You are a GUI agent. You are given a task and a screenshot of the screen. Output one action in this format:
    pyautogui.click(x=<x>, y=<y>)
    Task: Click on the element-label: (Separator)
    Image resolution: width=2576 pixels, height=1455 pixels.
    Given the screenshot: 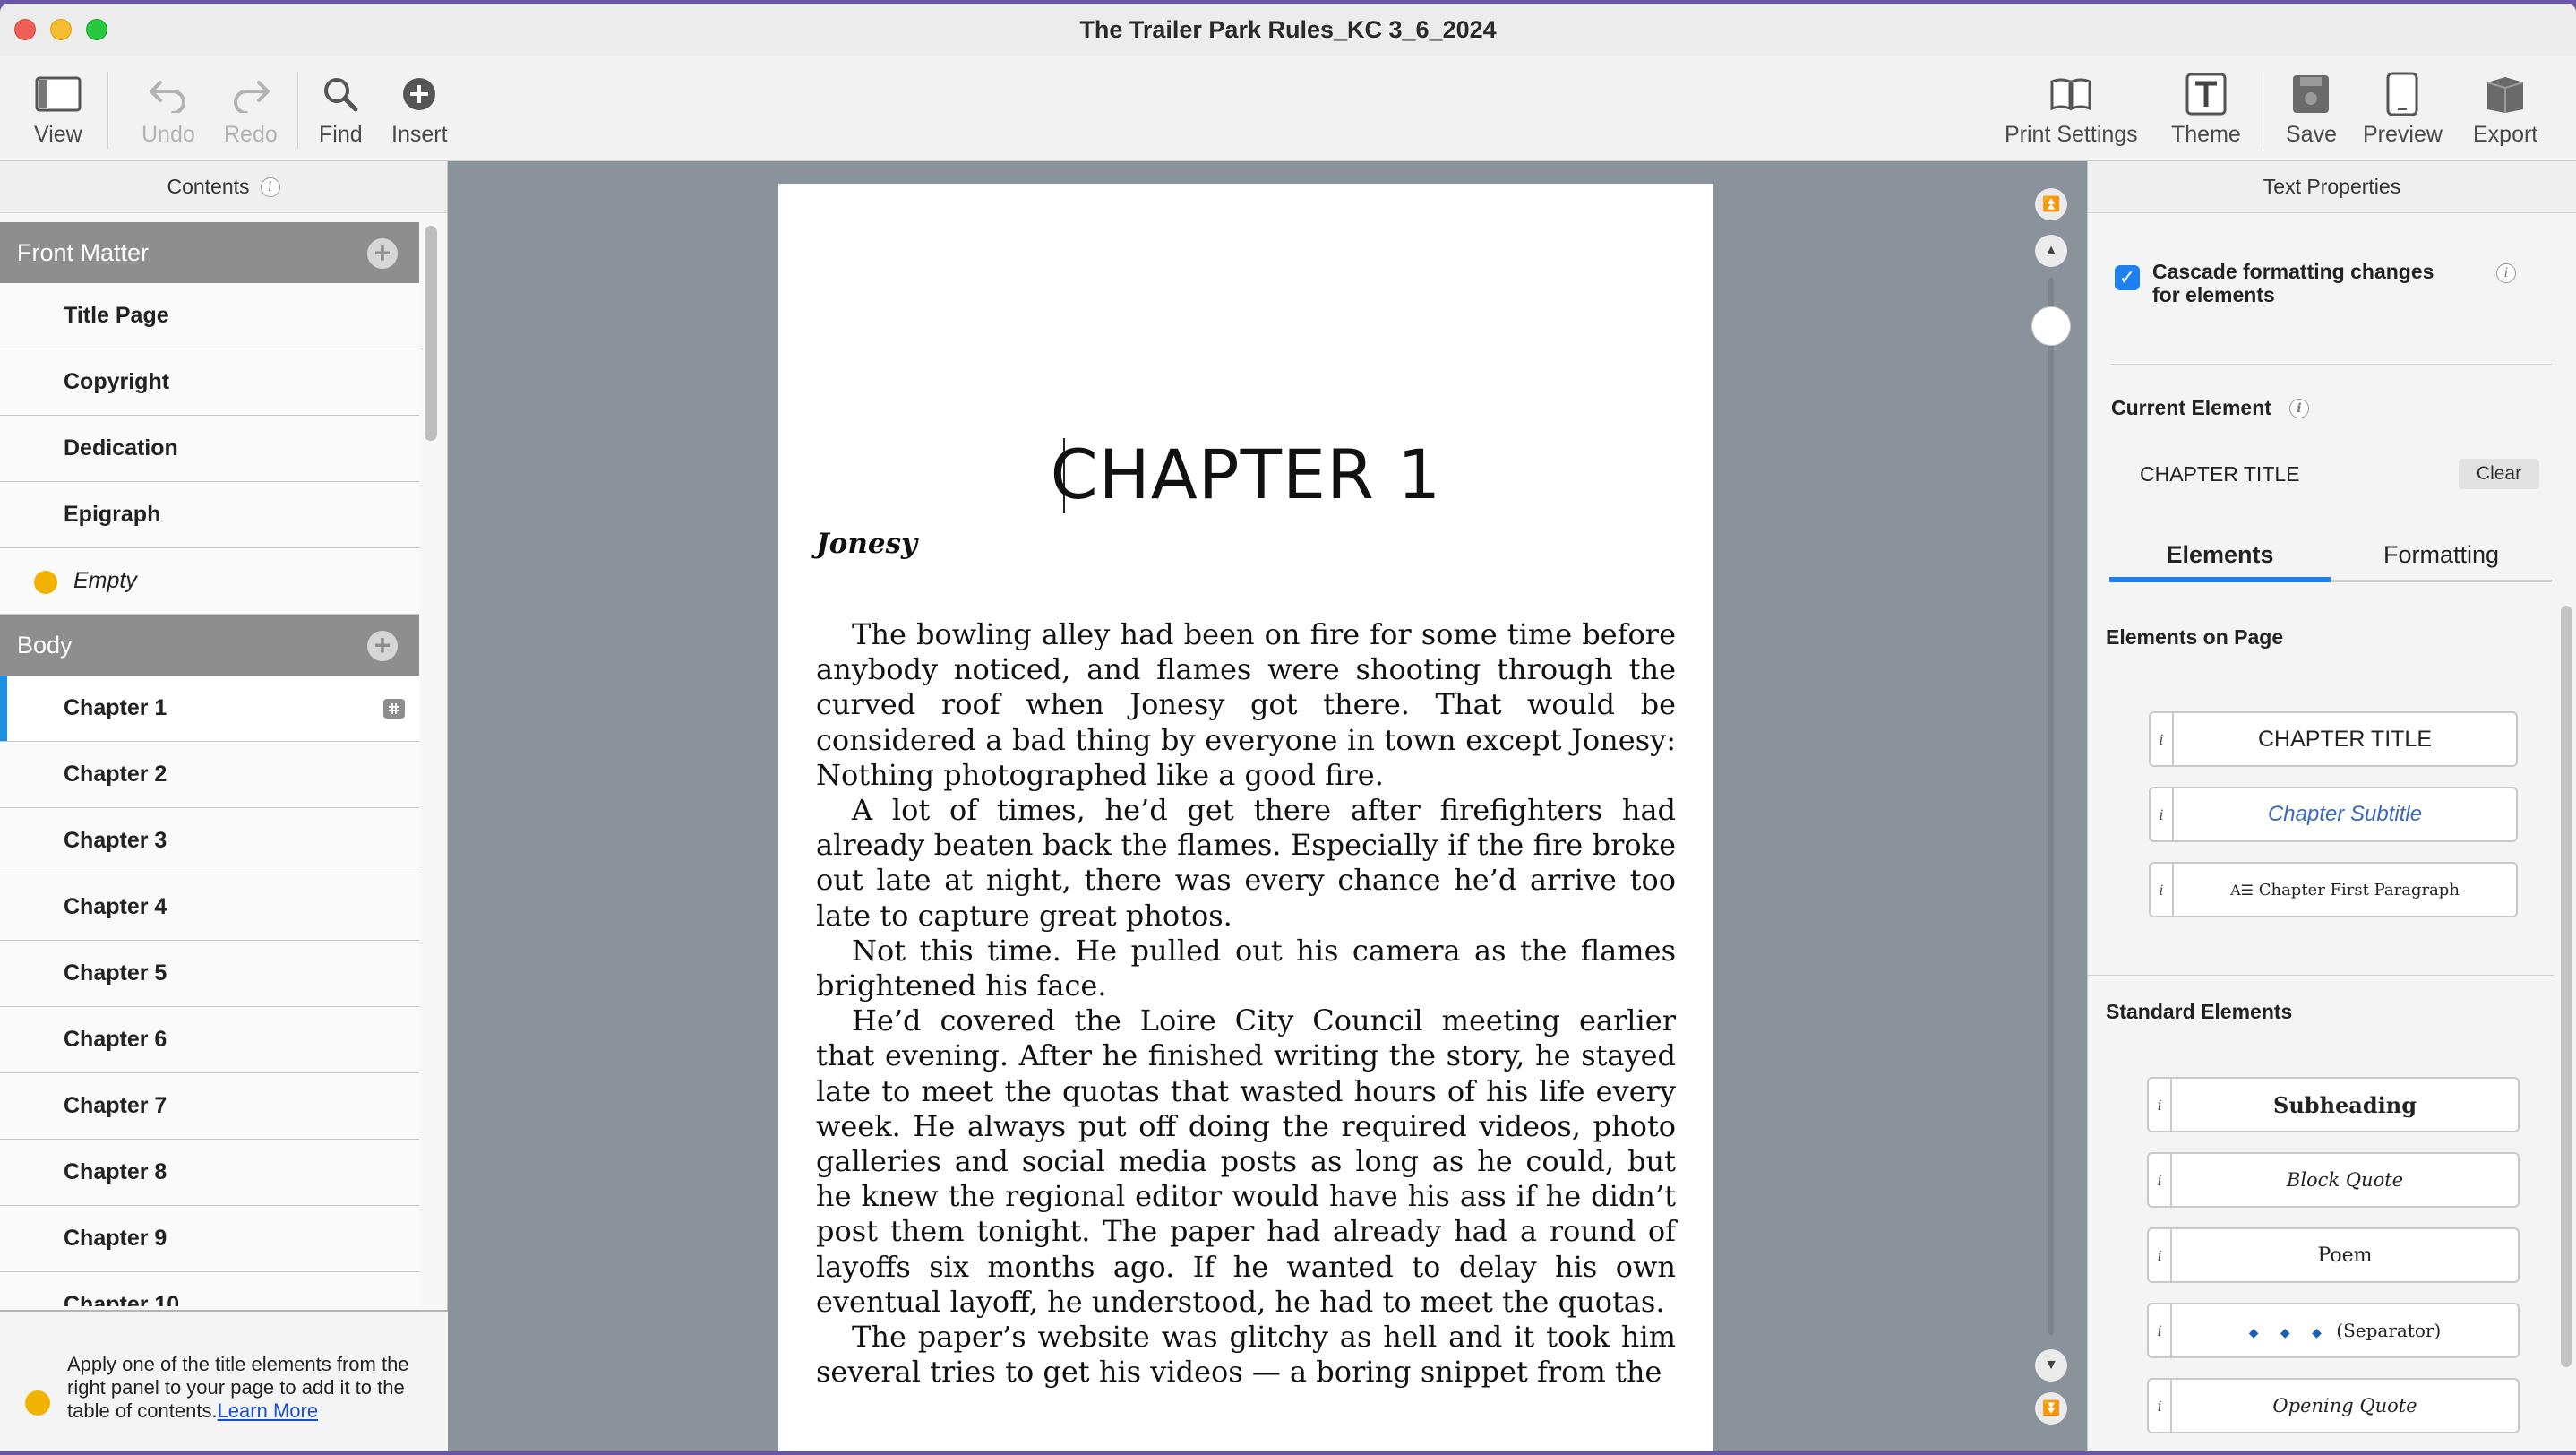 What is the action you would take?
    pyautogui.click(x=2389, y=1330)
    